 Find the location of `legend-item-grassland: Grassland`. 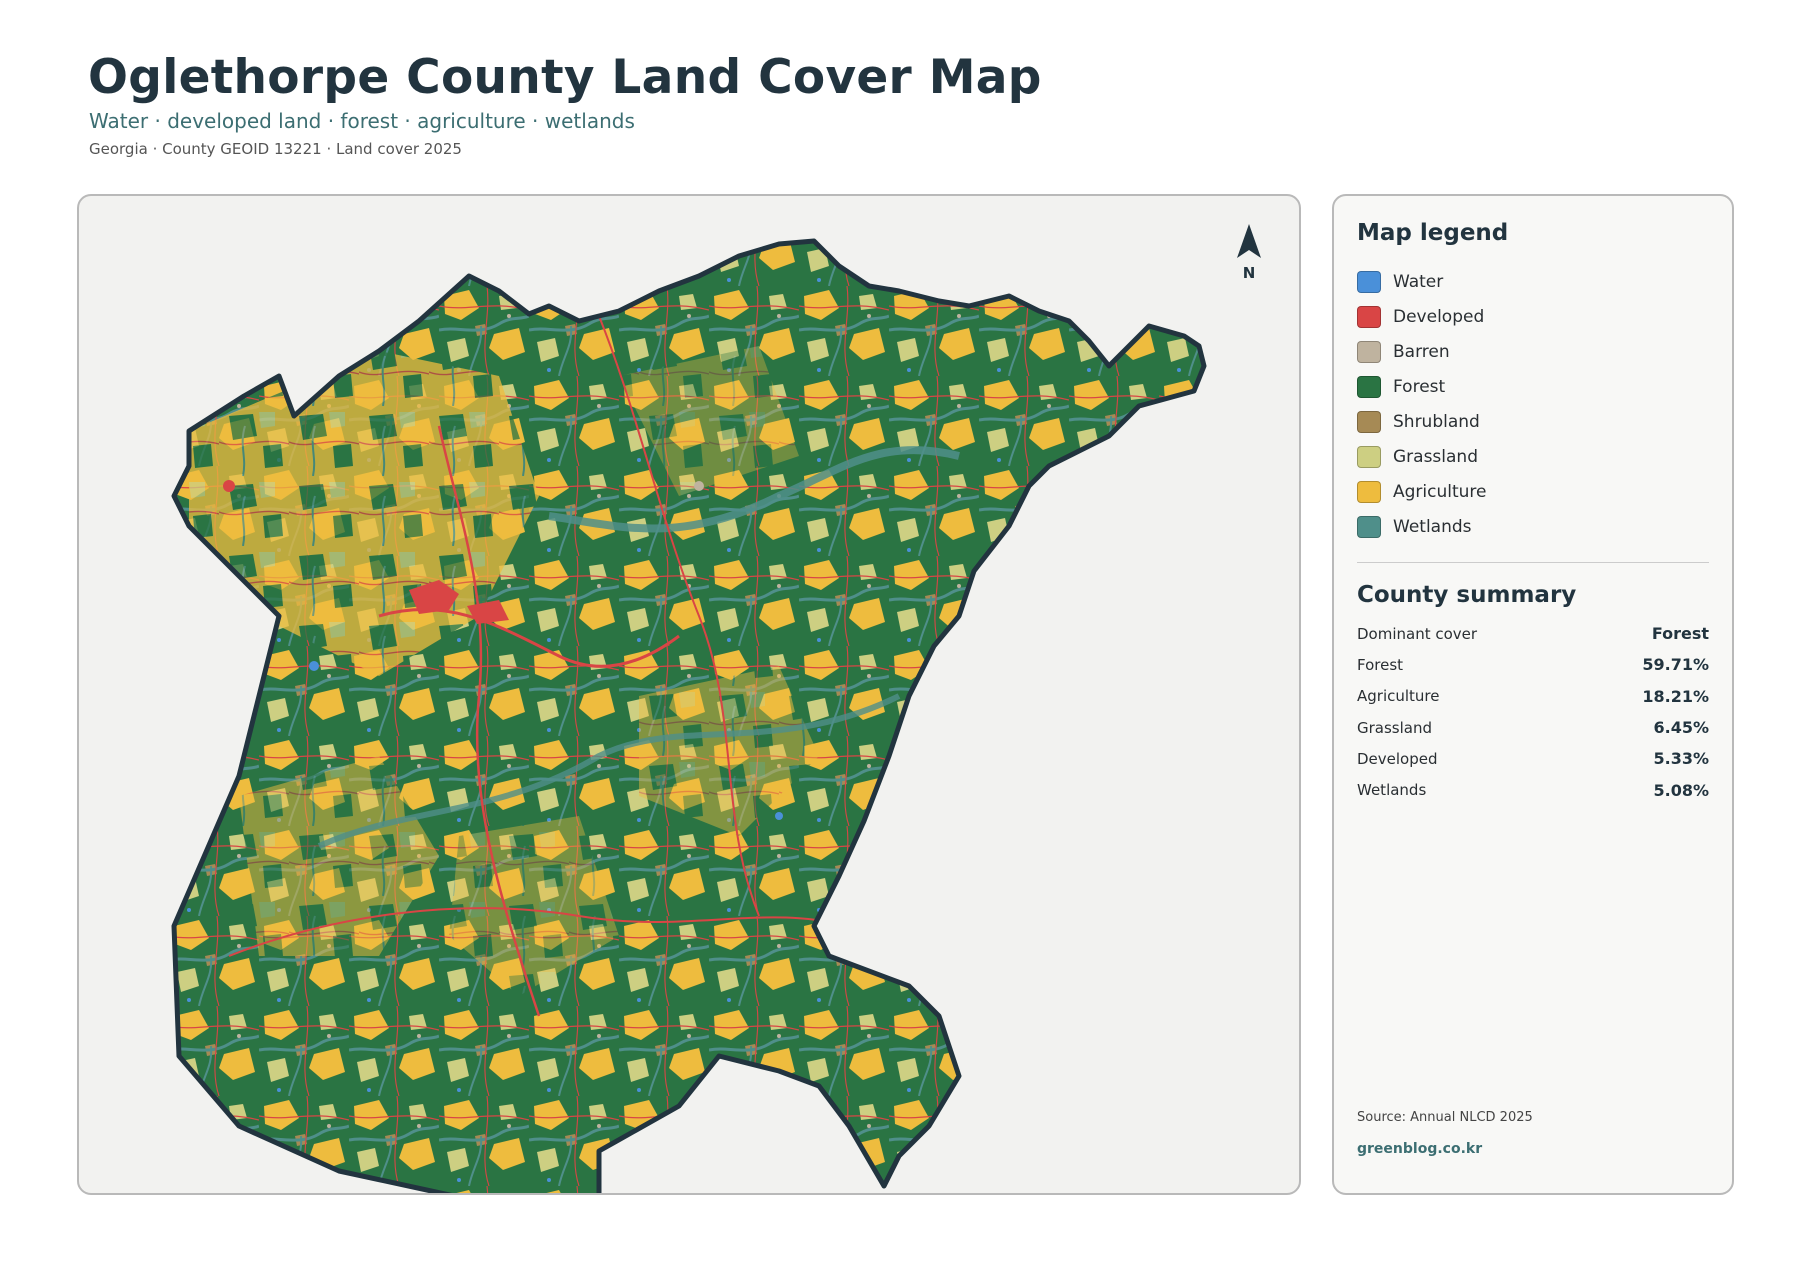

legend-item-grassland: Grassland is located at coordinates (1527, 456).